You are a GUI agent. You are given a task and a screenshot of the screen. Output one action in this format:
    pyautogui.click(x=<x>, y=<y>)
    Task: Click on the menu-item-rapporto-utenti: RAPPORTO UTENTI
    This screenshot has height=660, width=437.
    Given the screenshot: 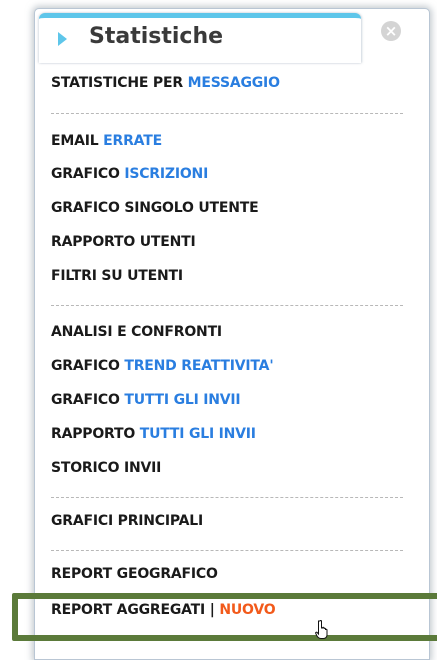 What is the action you would take?
    pyautogui.click(x=123, y=242)
    